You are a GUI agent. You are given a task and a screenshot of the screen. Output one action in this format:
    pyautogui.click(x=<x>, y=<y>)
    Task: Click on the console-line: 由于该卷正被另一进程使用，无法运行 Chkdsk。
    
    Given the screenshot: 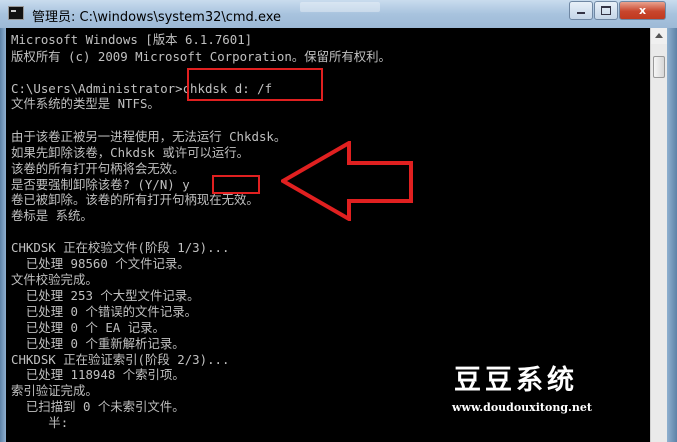 What is the action you would take?
    pyautogui.click(x=149, y=136)
    